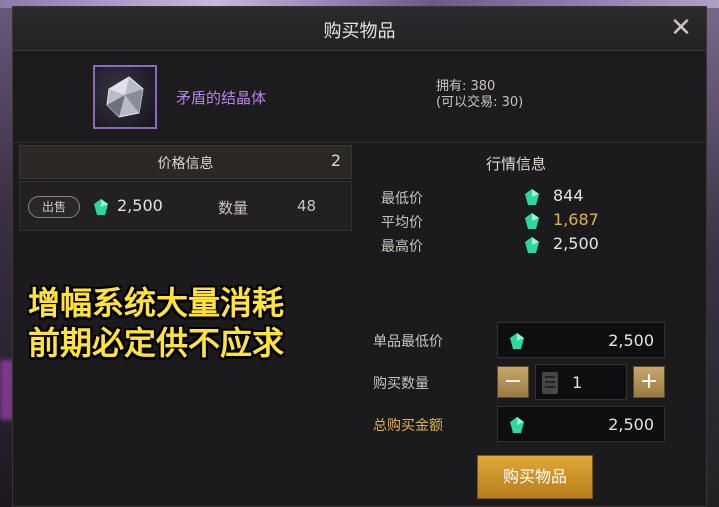 The width and height of the screenshot is (719, 507). I want to click on unit-price-value: 2,500, so click(631, 340).